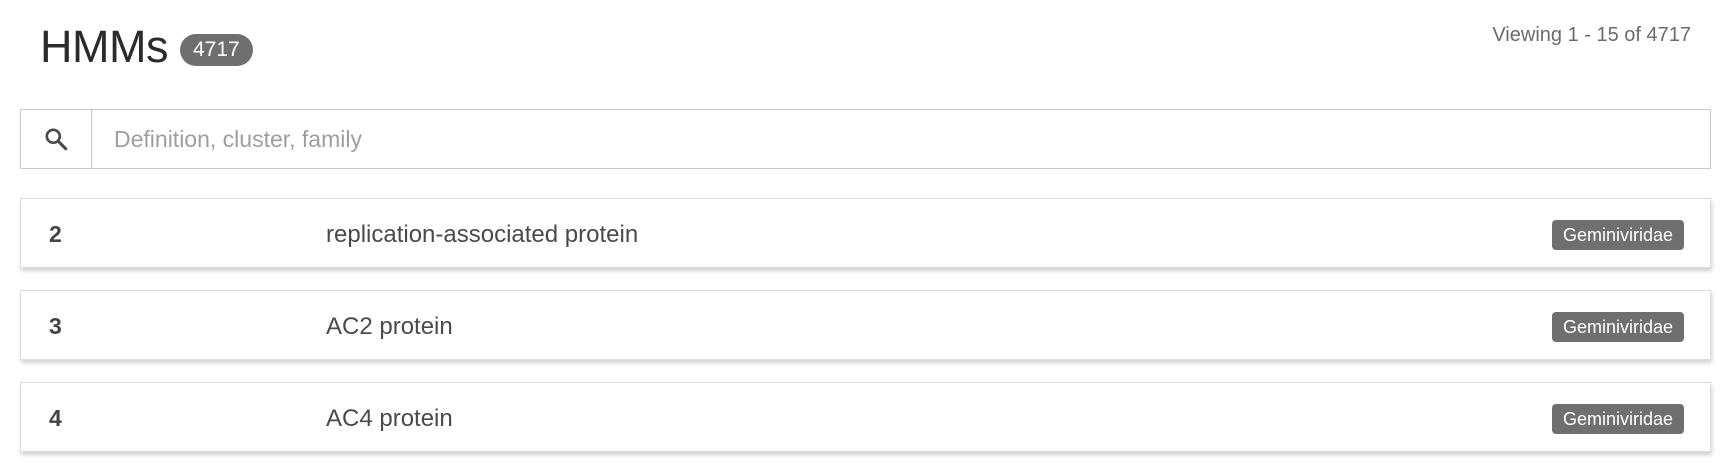  Describe the element at coordinates (482, 234) in the screenshot. I see `hmm-definition: replication-associated protein` at that location.